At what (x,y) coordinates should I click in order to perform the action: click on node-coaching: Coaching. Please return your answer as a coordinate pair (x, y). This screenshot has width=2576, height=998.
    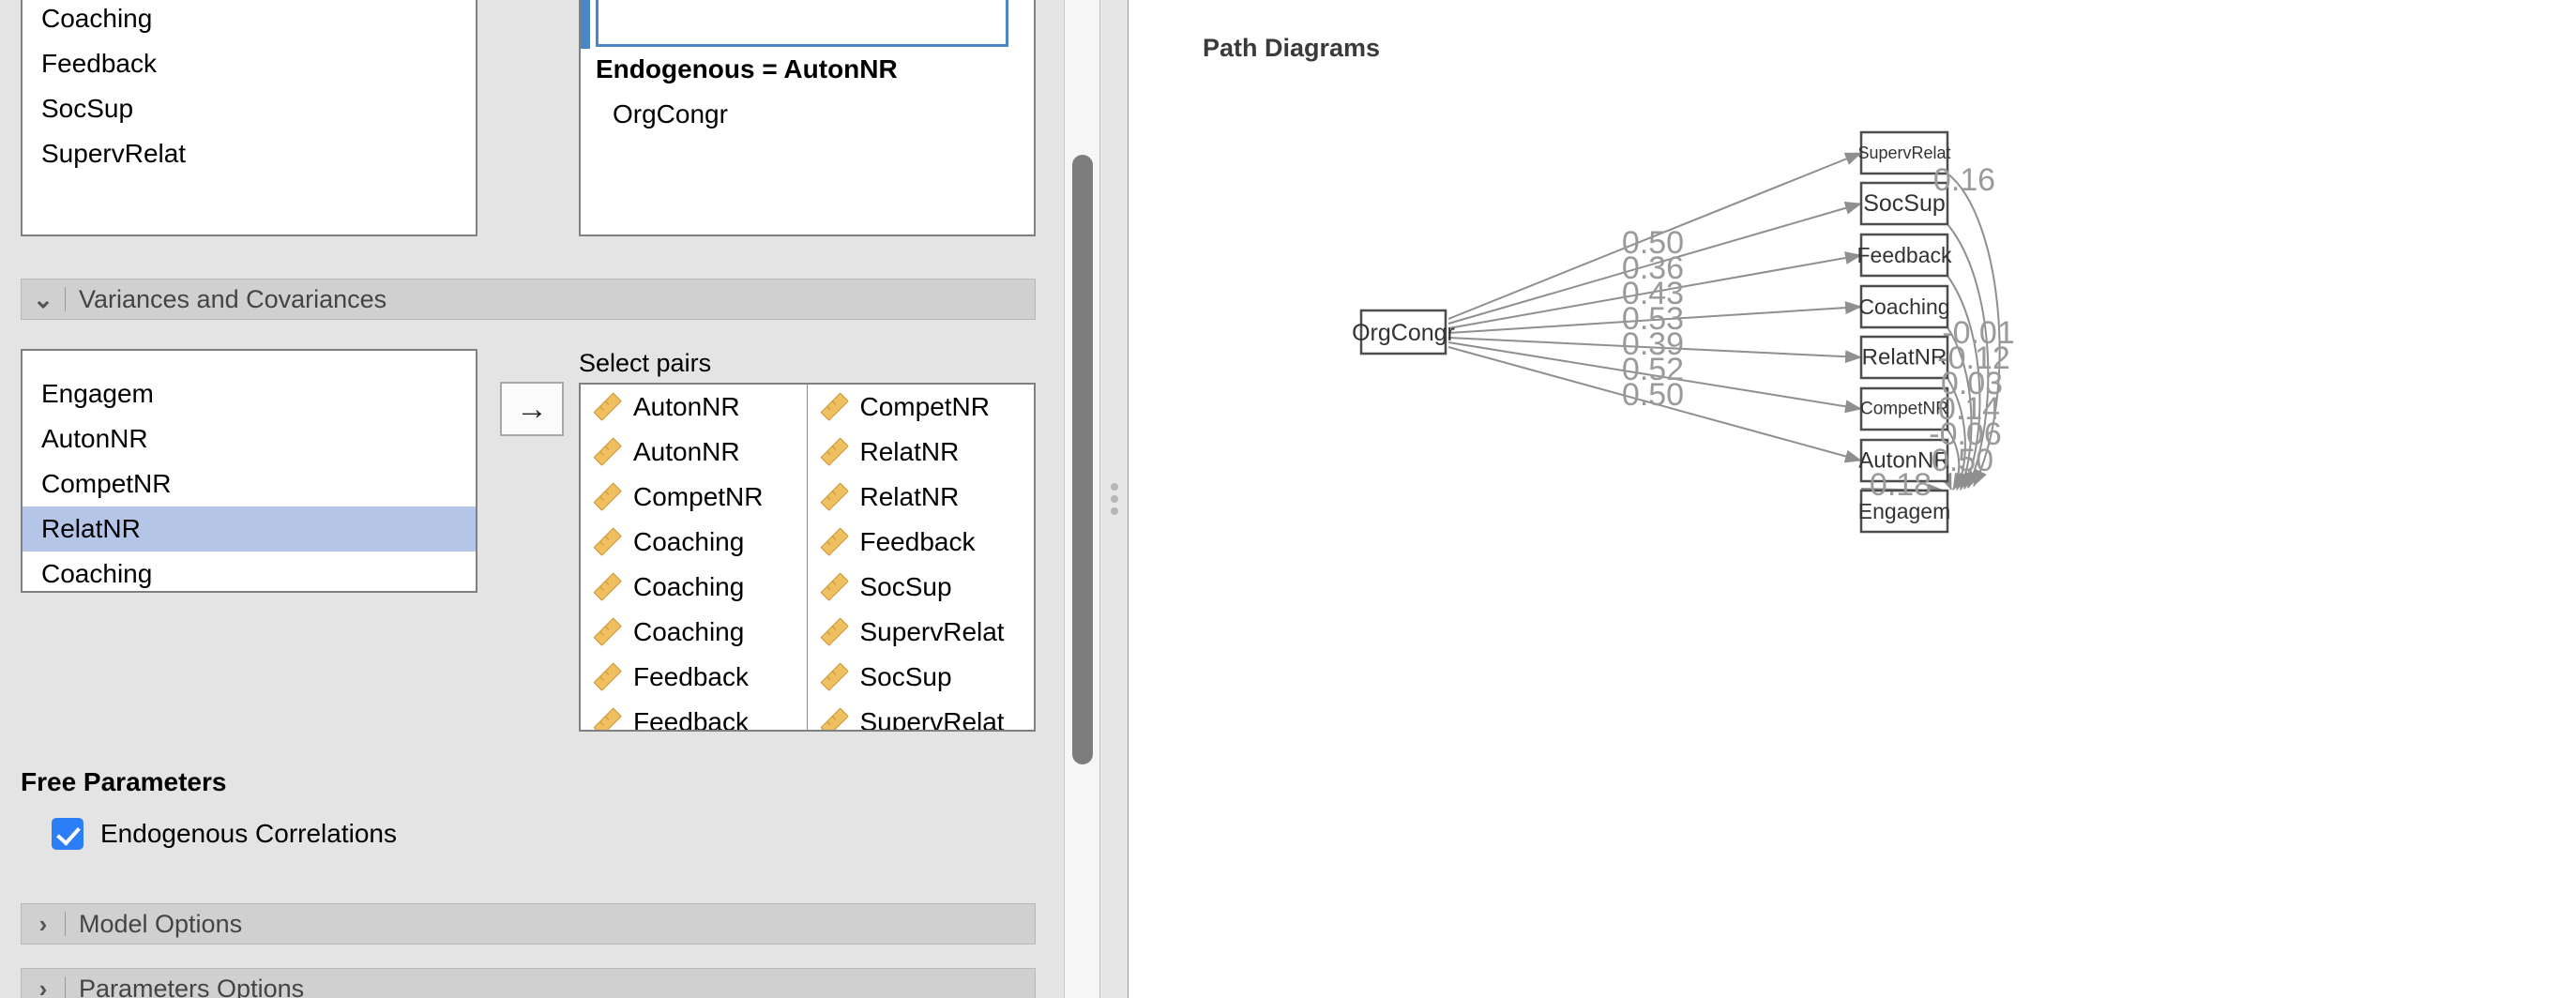
    Looking at the image, I should click on (1904, 306).